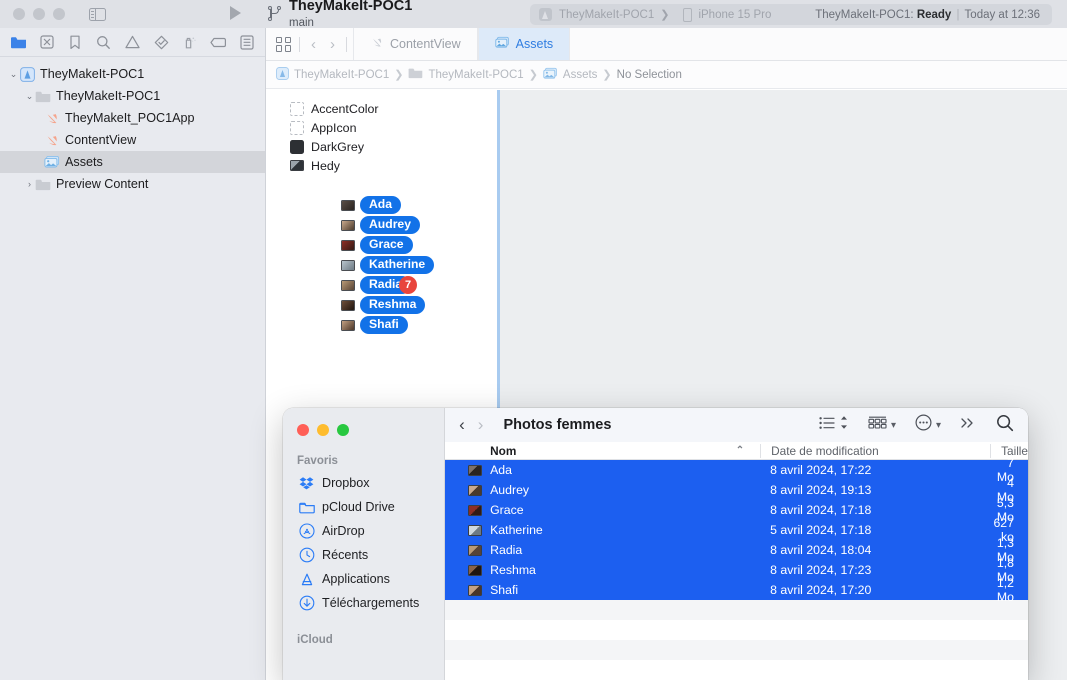 The image size is (1067, 680). I want to click on sidebar-item-airdrop: AirDrop, so click(363, 531).